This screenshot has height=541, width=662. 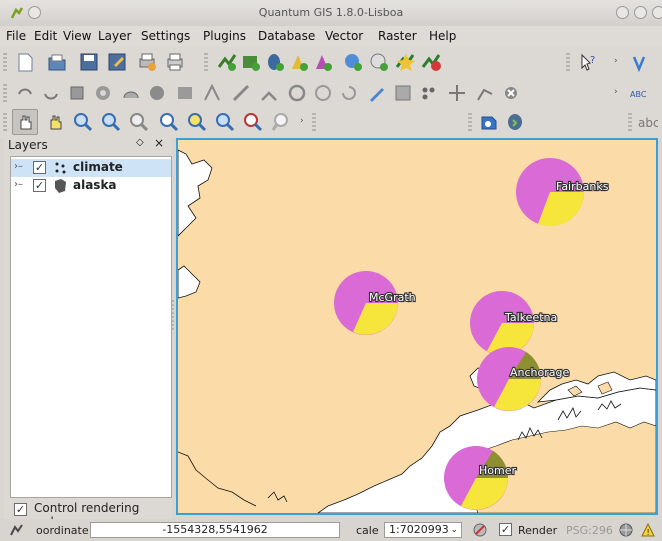 What do you see at coordinates (349, 93) in the screenshot?
I see `rotate-point-symbols-icon` at bounding box center [349, 93].